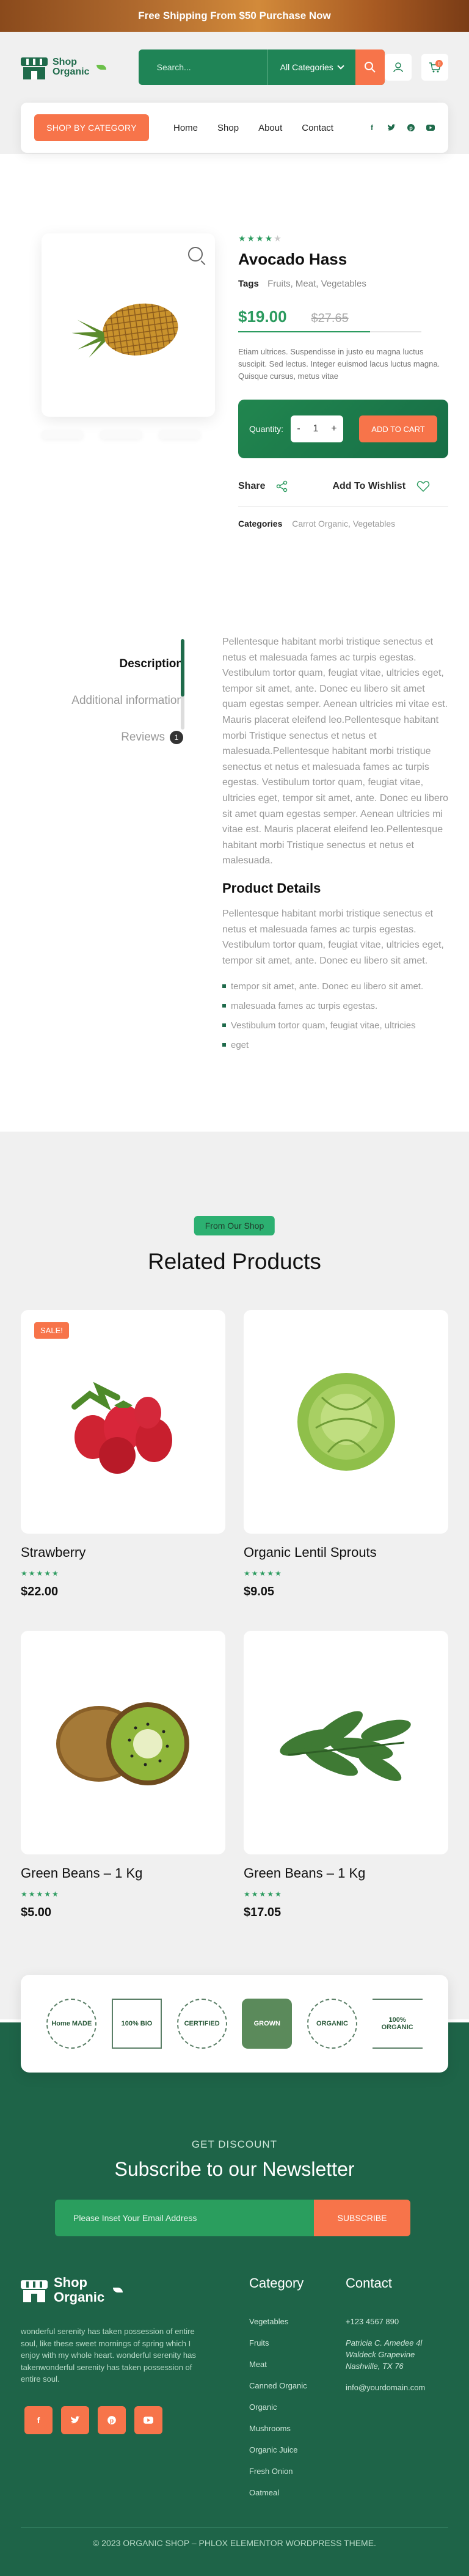  I want to click on footer-link: Vegetables, so click(278, 2321).